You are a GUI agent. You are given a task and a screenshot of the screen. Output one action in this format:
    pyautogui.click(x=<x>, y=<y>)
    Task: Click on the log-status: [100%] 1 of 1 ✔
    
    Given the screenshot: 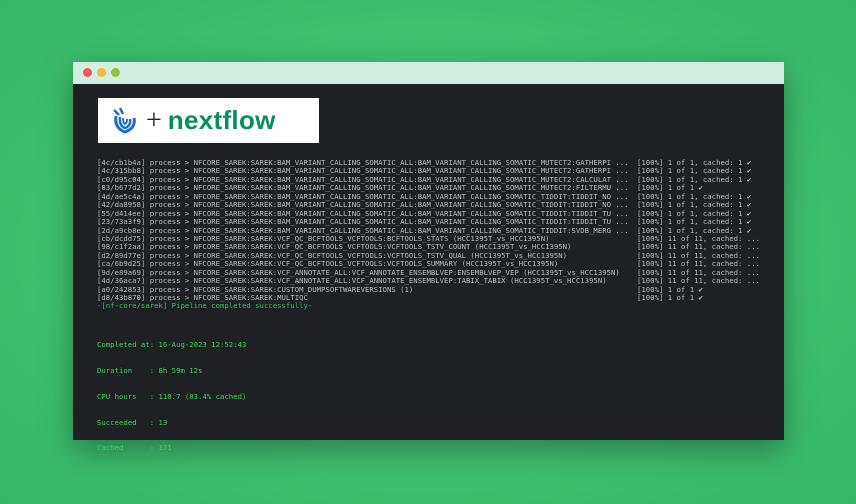 What is the action you would take?
    pyautogui.click(x=670, y=297)
    